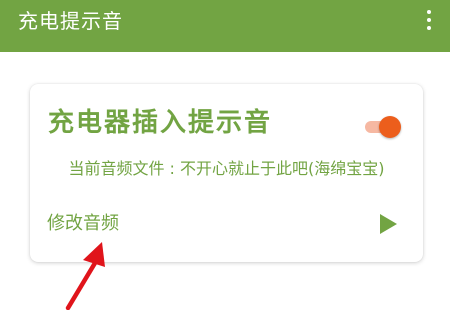 The image size is (450, 310). What do you see at coordinates (390, 127) in the screenshot?
I see `toggle-thumb` at bounding box center [390, 127].